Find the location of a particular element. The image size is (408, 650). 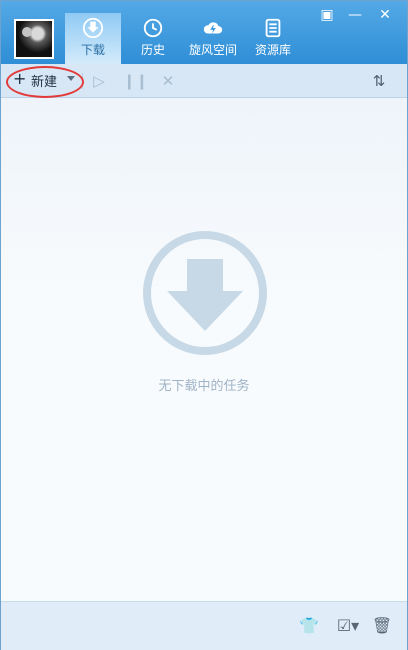

close-button: ✕ is located at coordinates (385, 15).